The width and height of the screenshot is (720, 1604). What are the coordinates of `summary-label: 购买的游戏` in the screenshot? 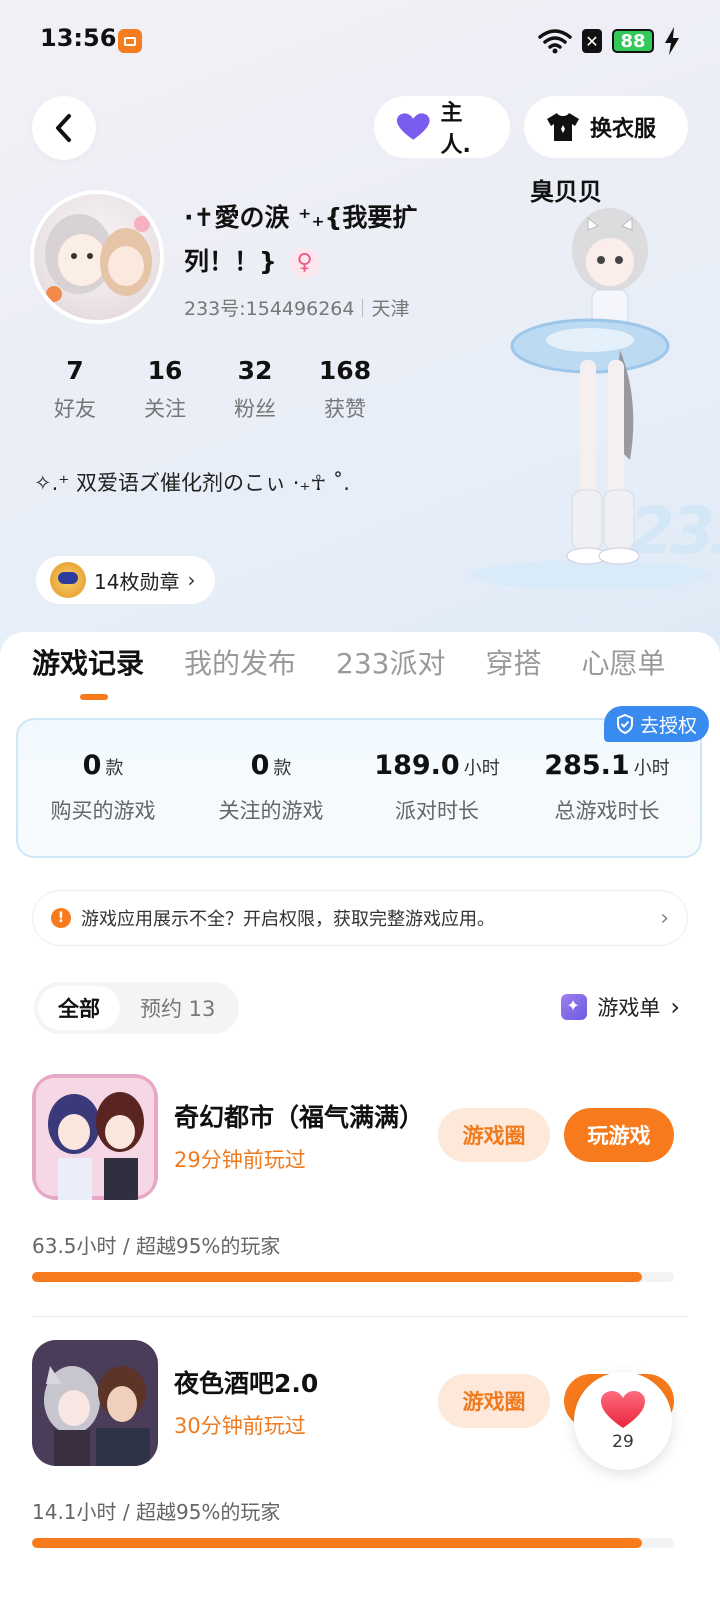 It's located at (103, 811).